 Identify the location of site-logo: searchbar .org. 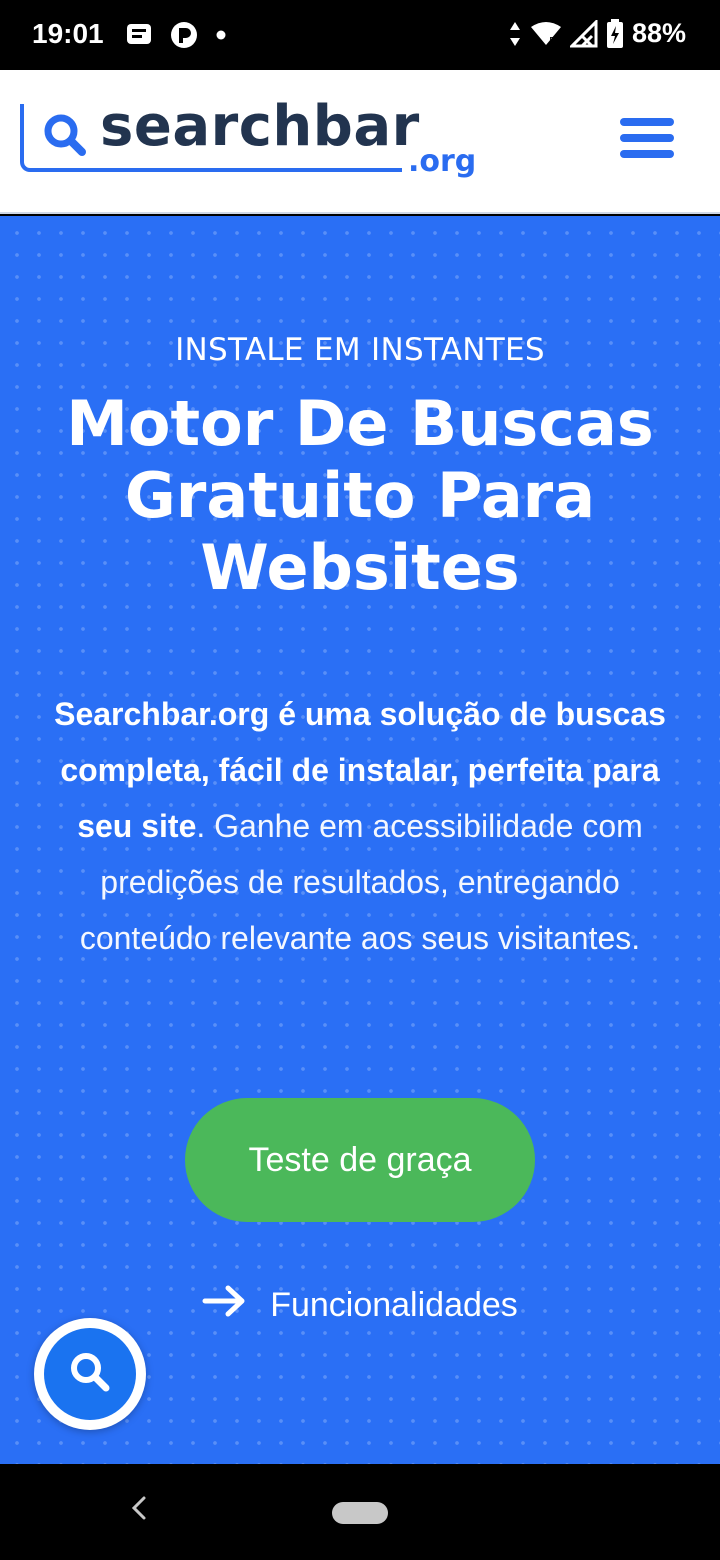
(248, 152).